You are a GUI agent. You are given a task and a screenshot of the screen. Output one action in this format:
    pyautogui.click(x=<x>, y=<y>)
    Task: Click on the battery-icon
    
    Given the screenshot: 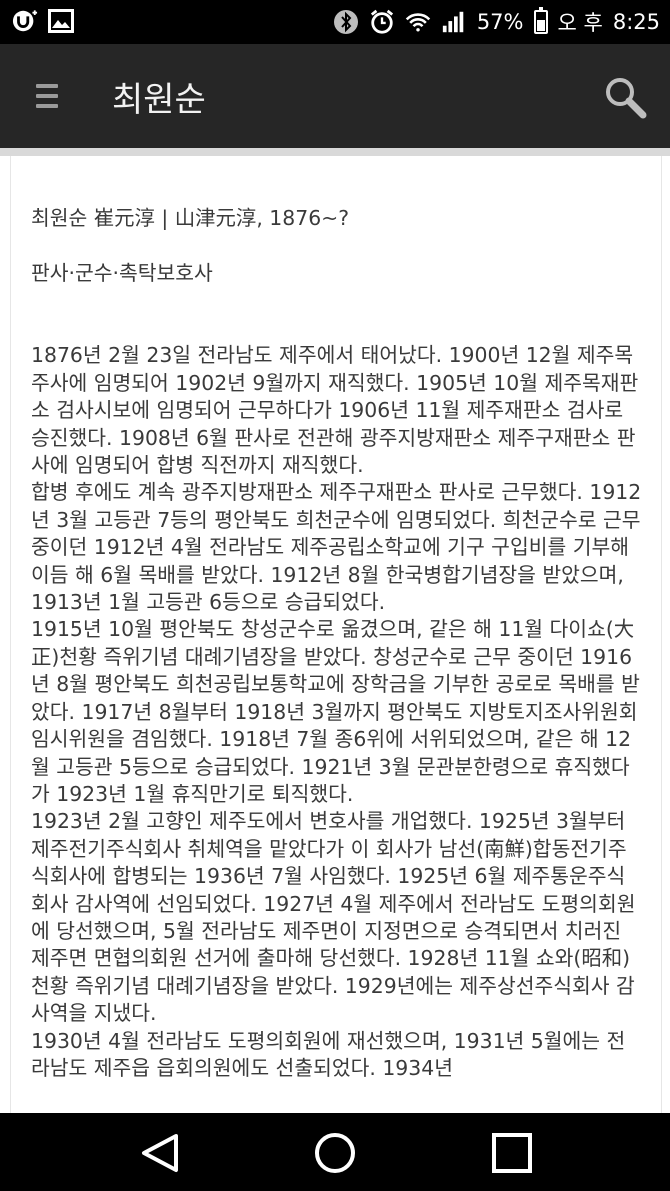 What is the action you would take?
    pyautogui.click(x=540, y=20)
    